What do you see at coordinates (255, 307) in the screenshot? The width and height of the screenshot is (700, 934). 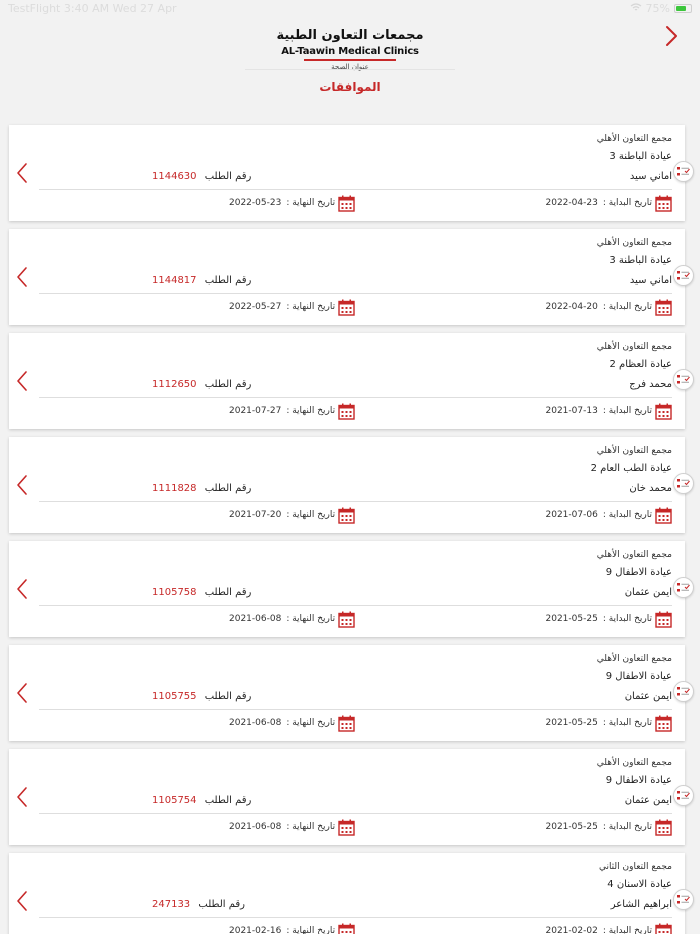 I see `end-date-value: 2022-05-27` at bounding box center [255, 307].